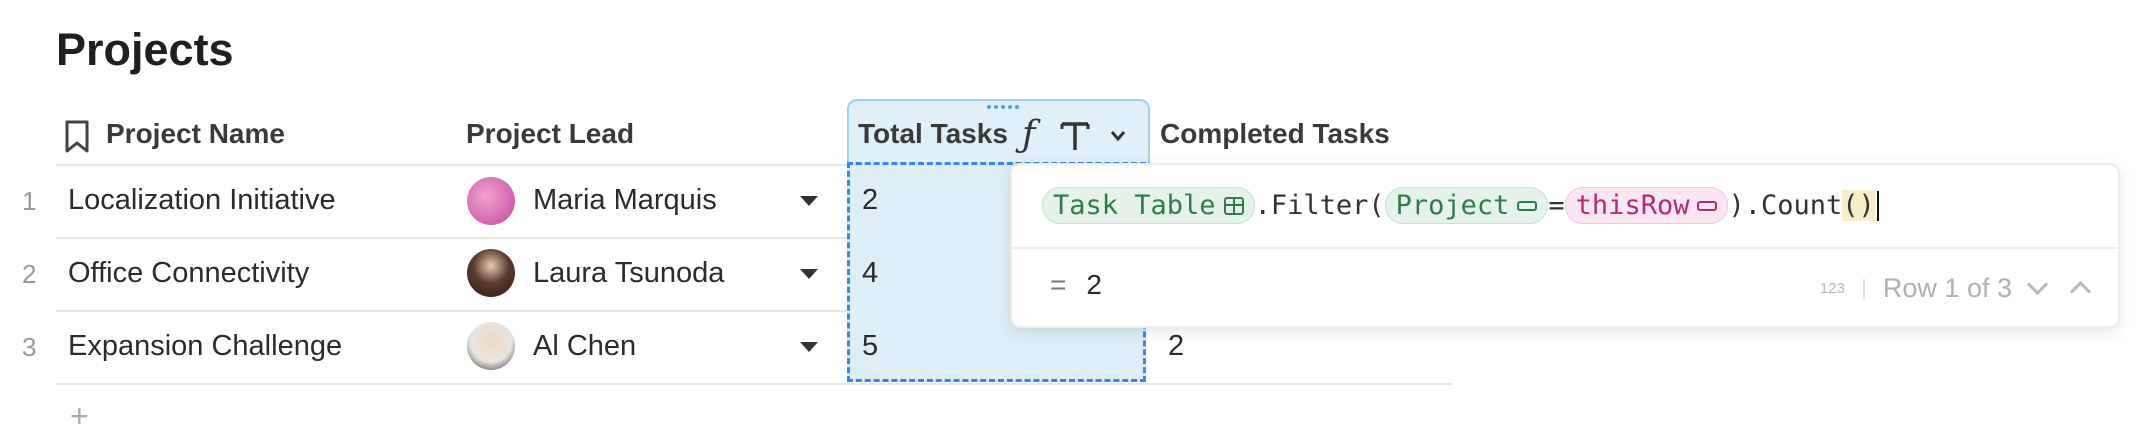 This screenshot has width=2150, height=444. Describe the element at coordinates (933, 134) in the screenshot. I see `column-header-total-tasks: Total Tasks` at that location.